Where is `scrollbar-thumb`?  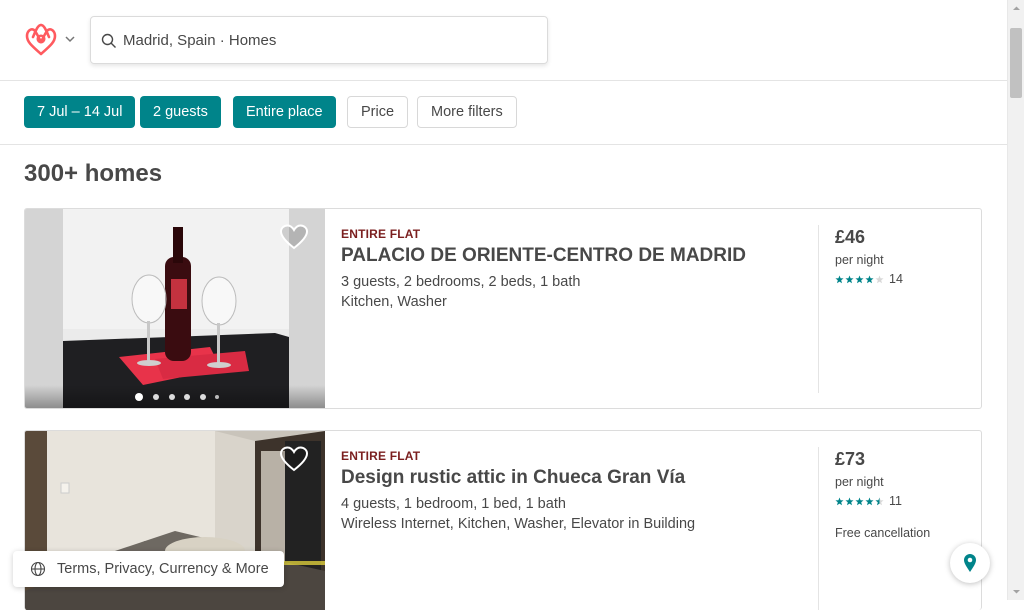
scrollbar-thumb is located at coordinates (1016, 63).